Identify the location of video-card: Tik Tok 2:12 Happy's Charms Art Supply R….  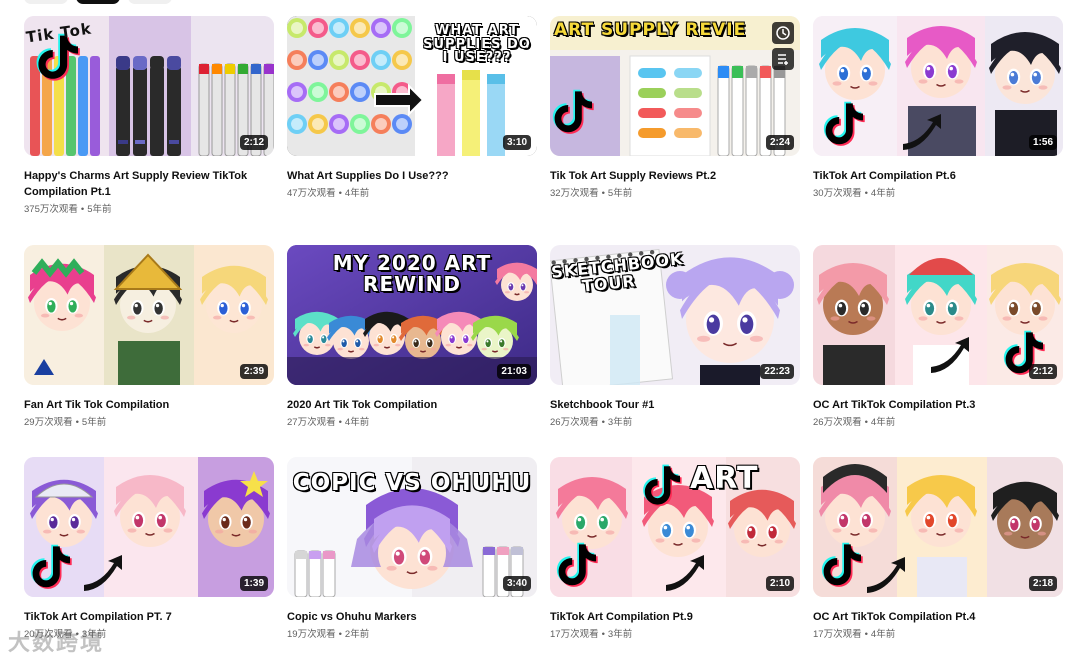
(149, 116).